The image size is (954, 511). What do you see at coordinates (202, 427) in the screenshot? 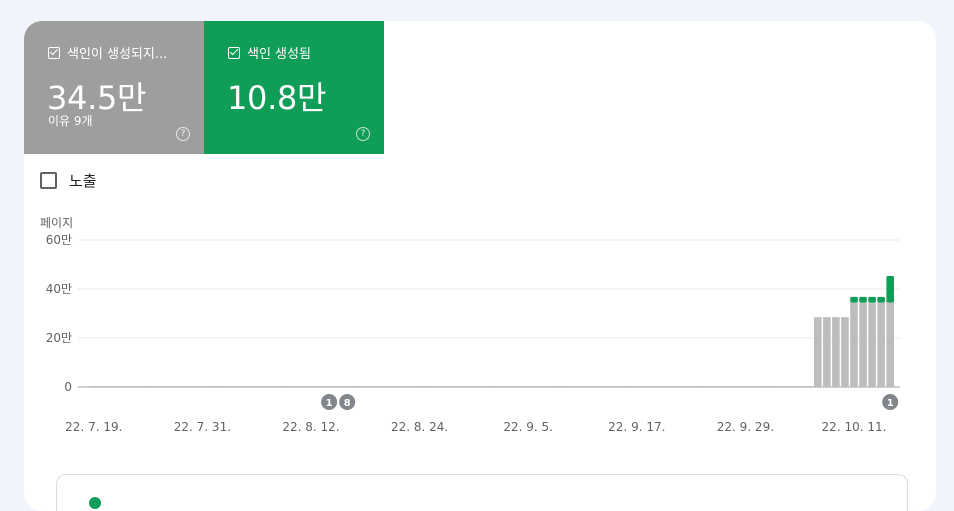
I see `x-tick-label: 22. 7. 31.` at bounding box center [202, 427].